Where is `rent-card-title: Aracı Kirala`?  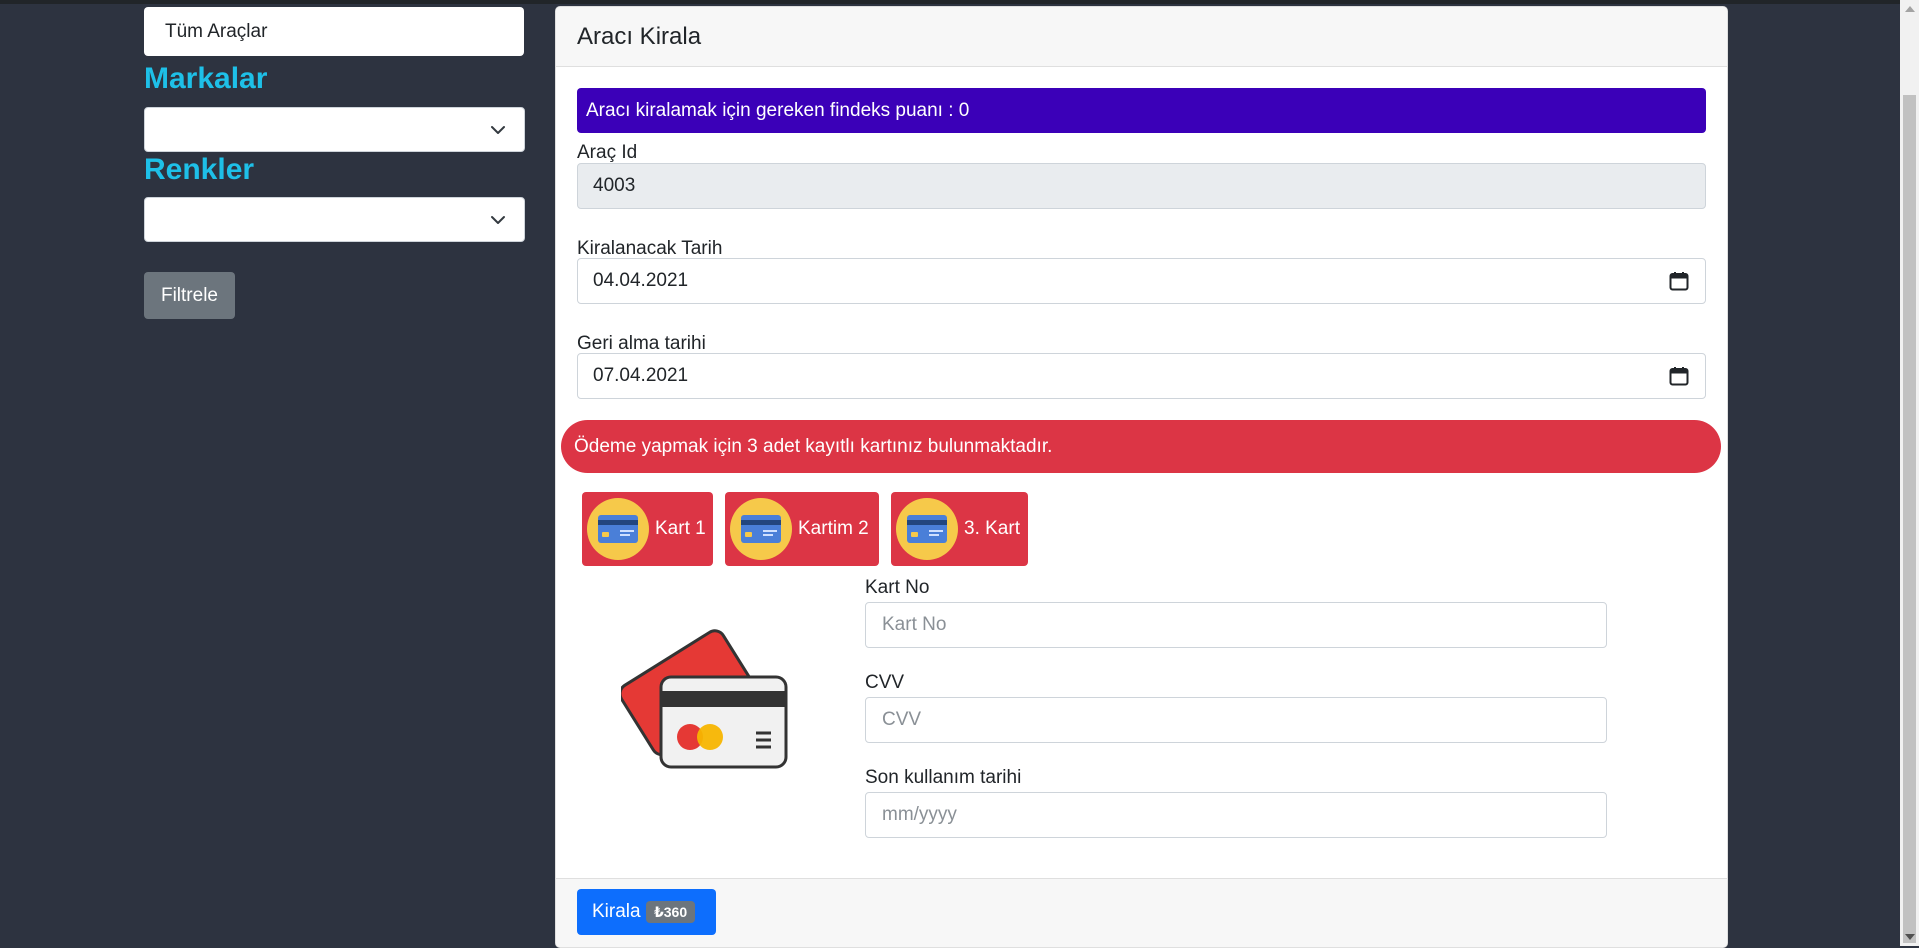 rent-card-title: Aracı Kirala is located at coordinates (1141, 37).